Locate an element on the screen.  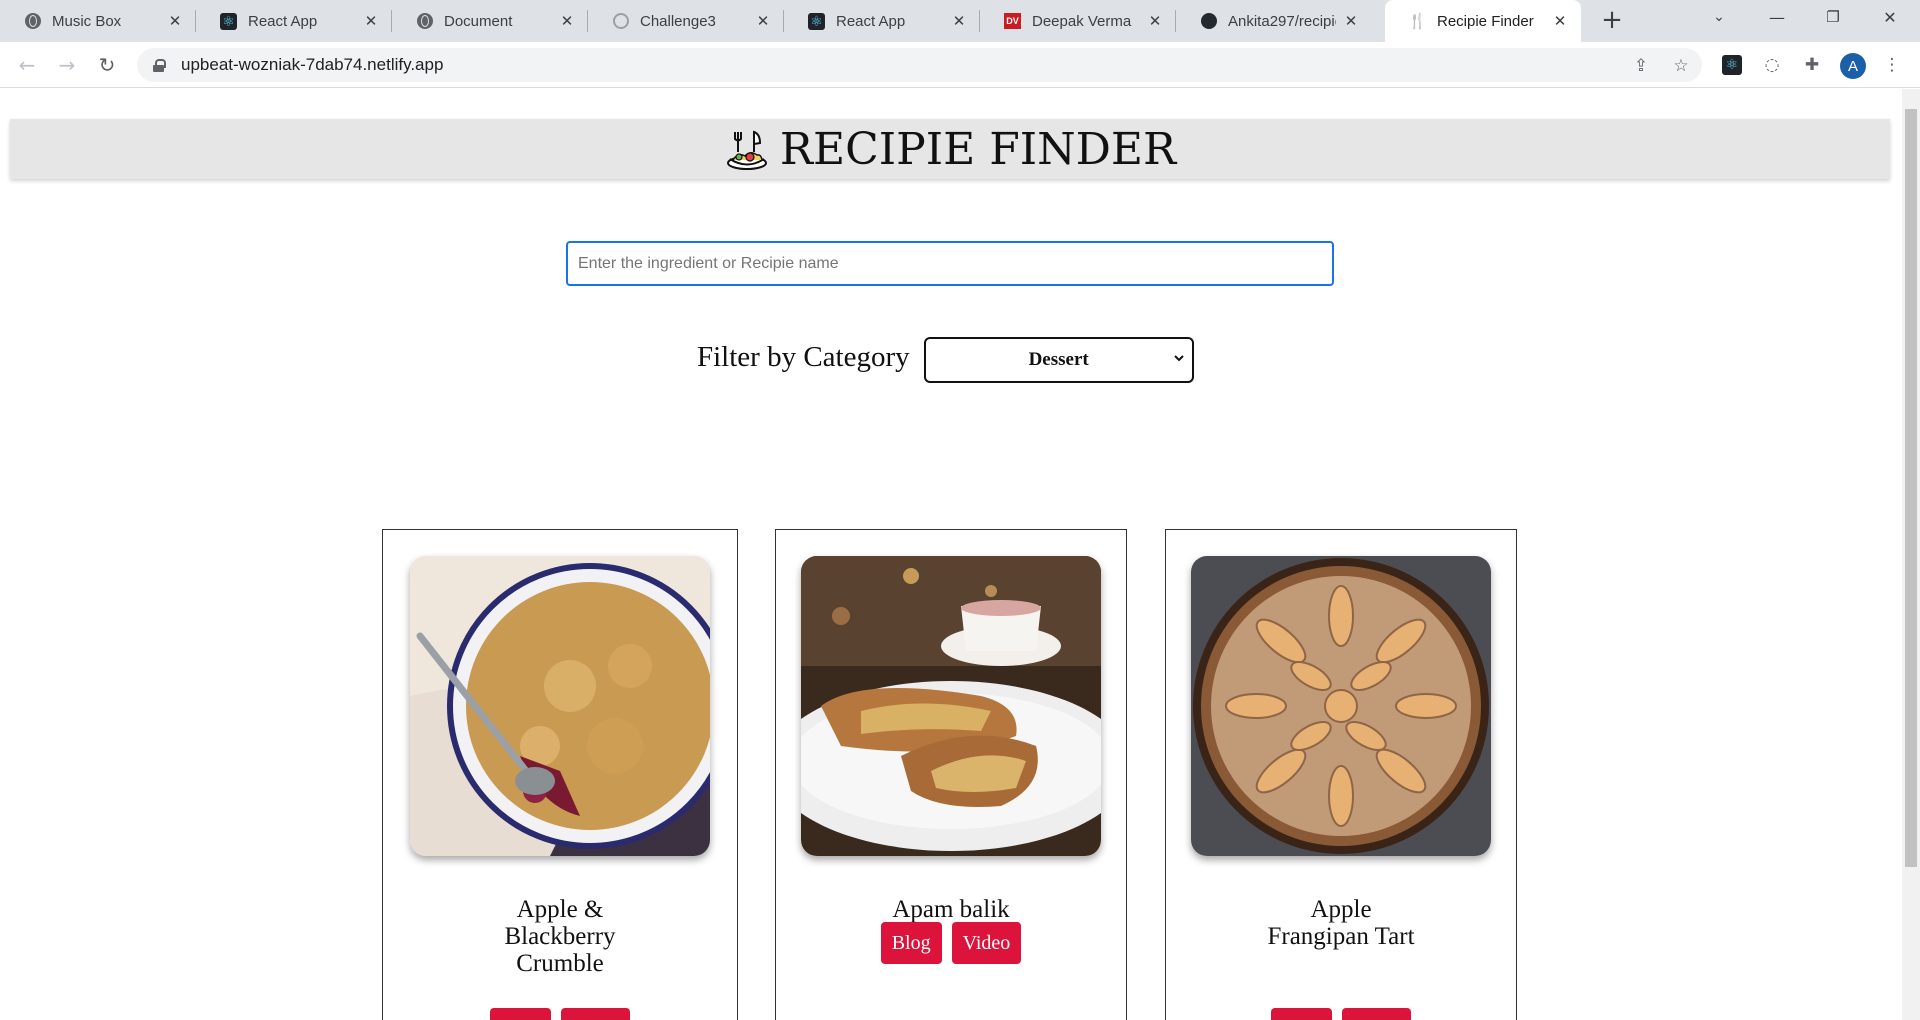
profile-avatar: A is located at coordinates (1853, 66).